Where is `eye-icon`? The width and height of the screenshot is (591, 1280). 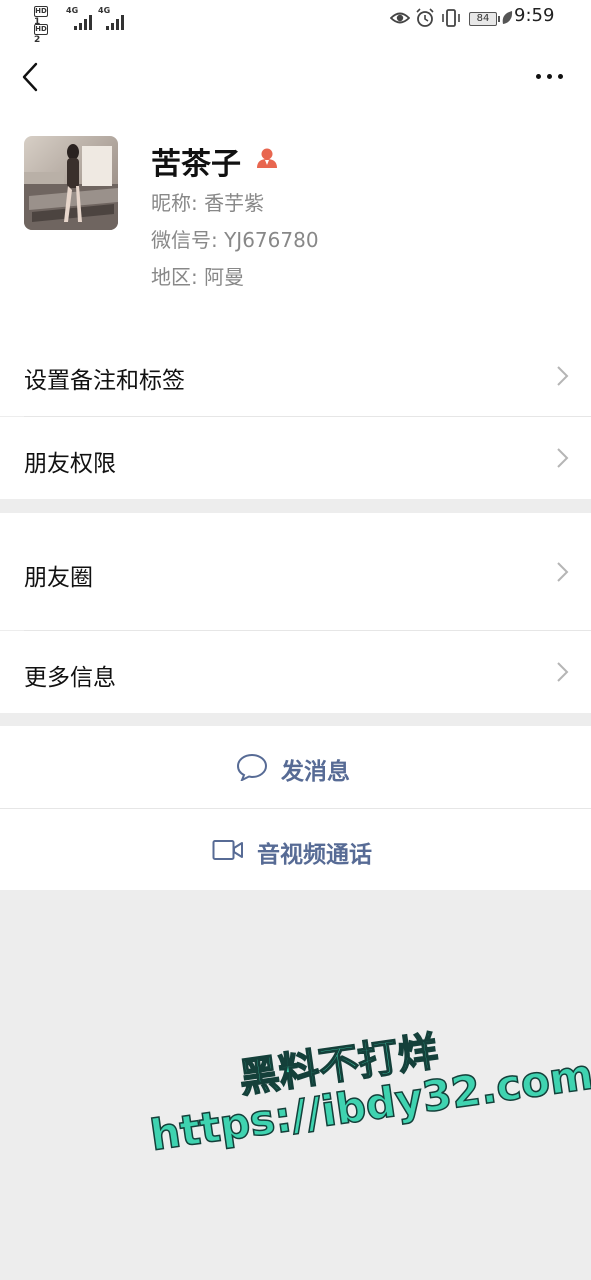 eye-icon is located at coordinates (400, 18).